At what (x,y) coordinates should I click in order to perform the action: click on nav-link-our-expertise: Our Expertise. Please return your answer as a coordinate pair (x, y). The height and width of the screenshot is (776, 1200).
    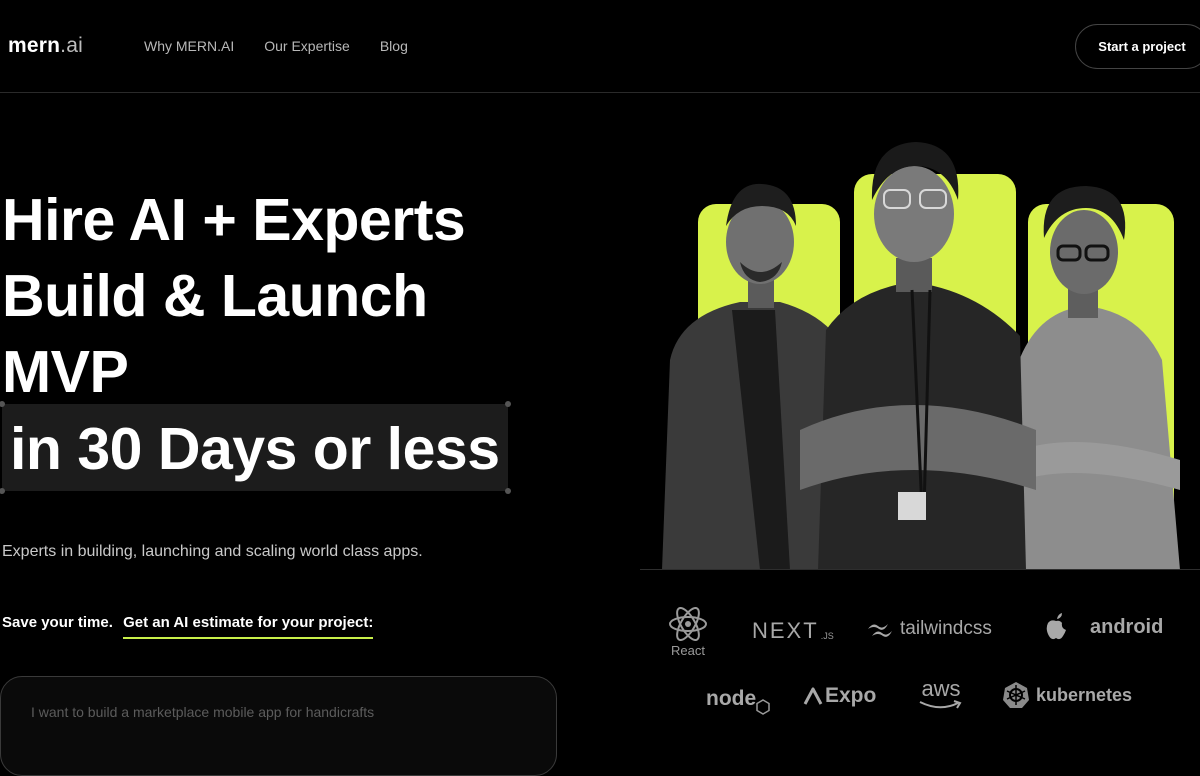
    Looking at the image, I should click on (307, 46).